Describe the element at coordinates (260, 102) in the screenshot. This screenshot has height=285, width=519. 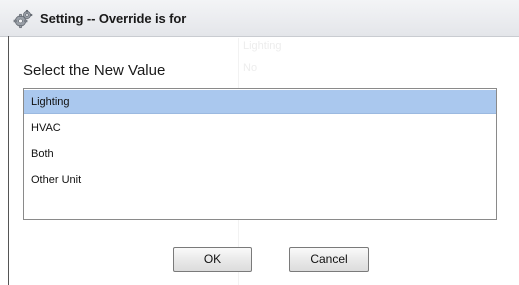
I see `list-item-lighting: Lighting` at that location.